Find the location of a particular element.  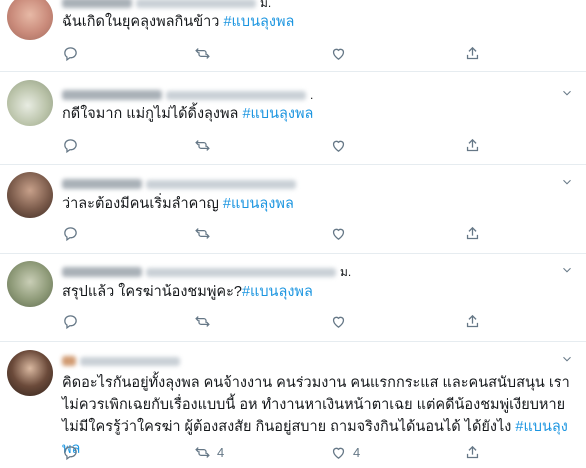

tweet-header: ม. is located at coordinates (206, 272).